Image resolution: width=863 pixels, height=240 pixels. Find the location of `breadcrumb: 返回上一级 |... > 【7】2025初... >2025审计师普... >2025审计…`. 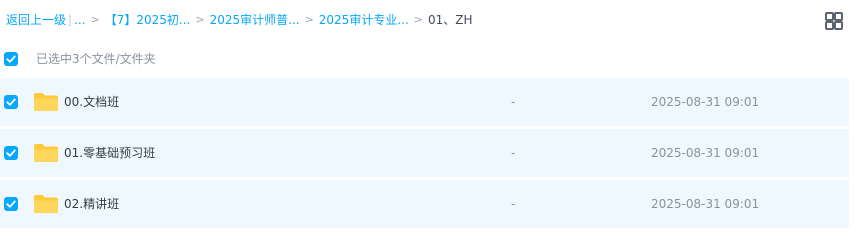

breadcrumb: 返回上一级 |... > 【7】2025初... >2025审计师普... >2025审计… is located at coordinates (239, 20).